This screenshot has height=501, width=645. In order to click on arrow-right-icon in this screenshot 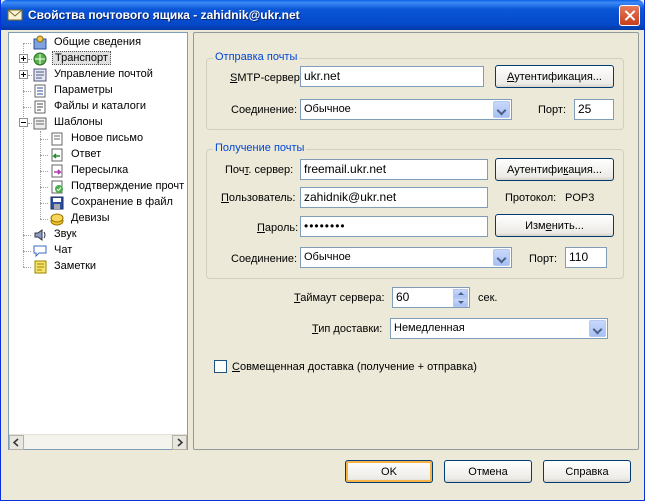, I will do `click(180, 442)`.